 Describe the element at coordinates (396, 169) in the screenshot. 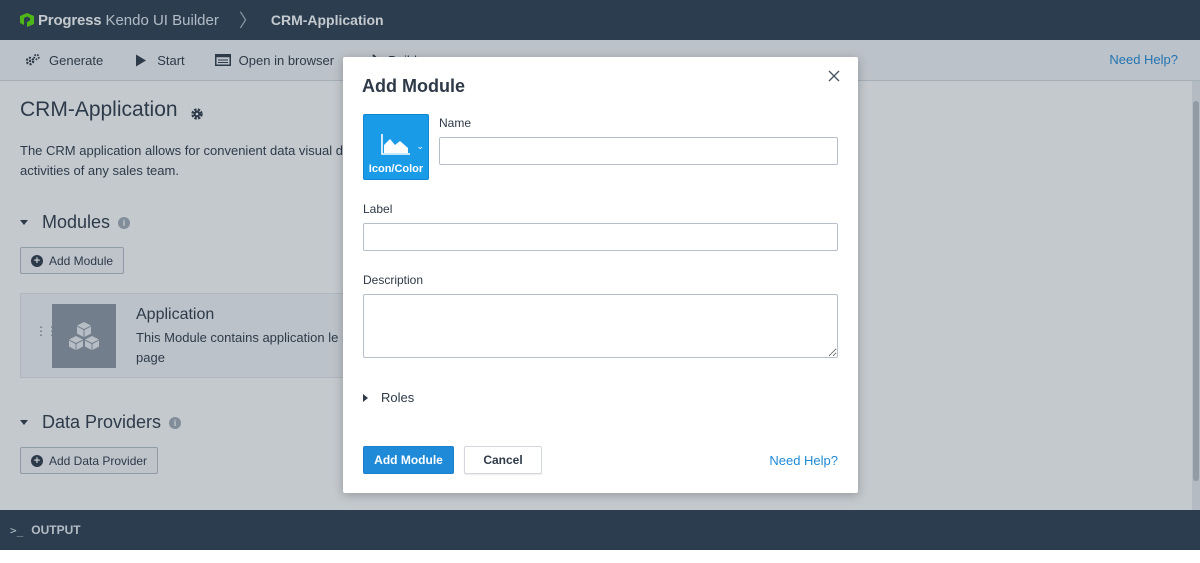

I see `icon-color-label: Icon/Color` at that location.